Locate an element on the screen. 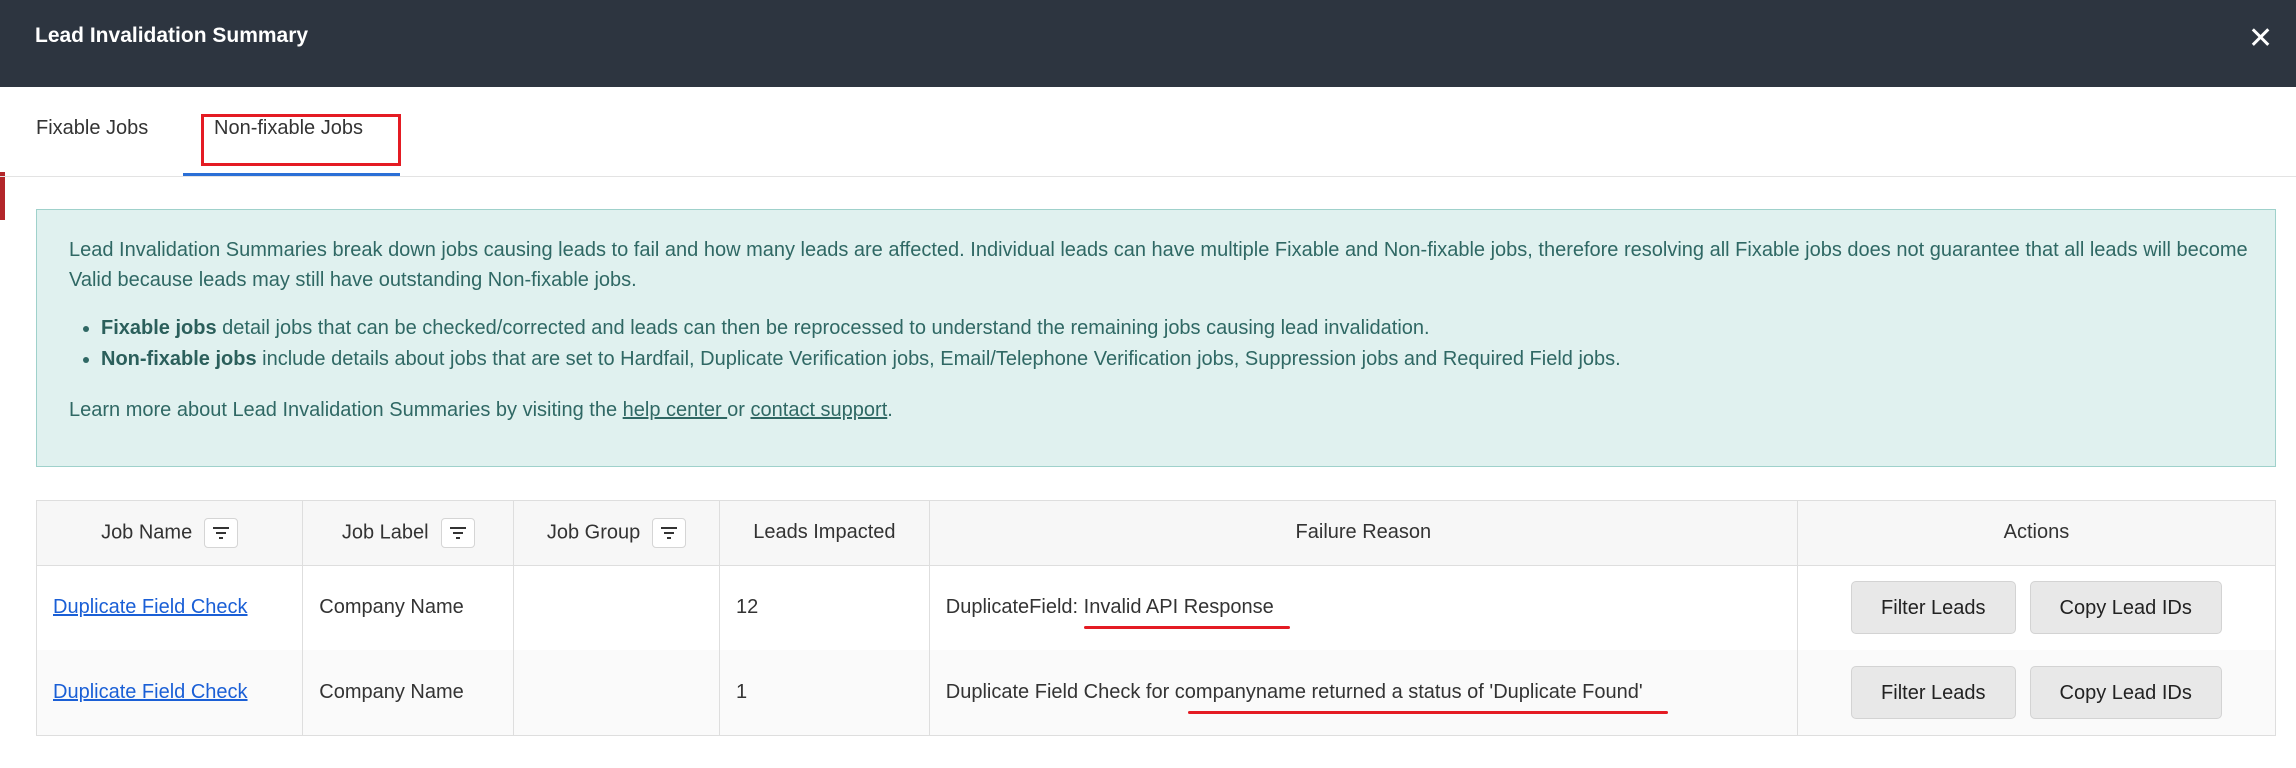  period: . is located at coordinates (890, 410).